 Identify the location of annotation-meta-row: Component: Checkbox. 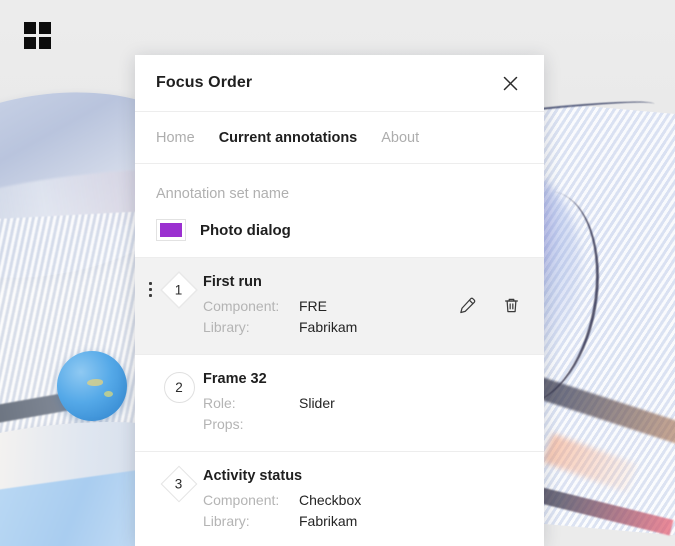
(329, 500).